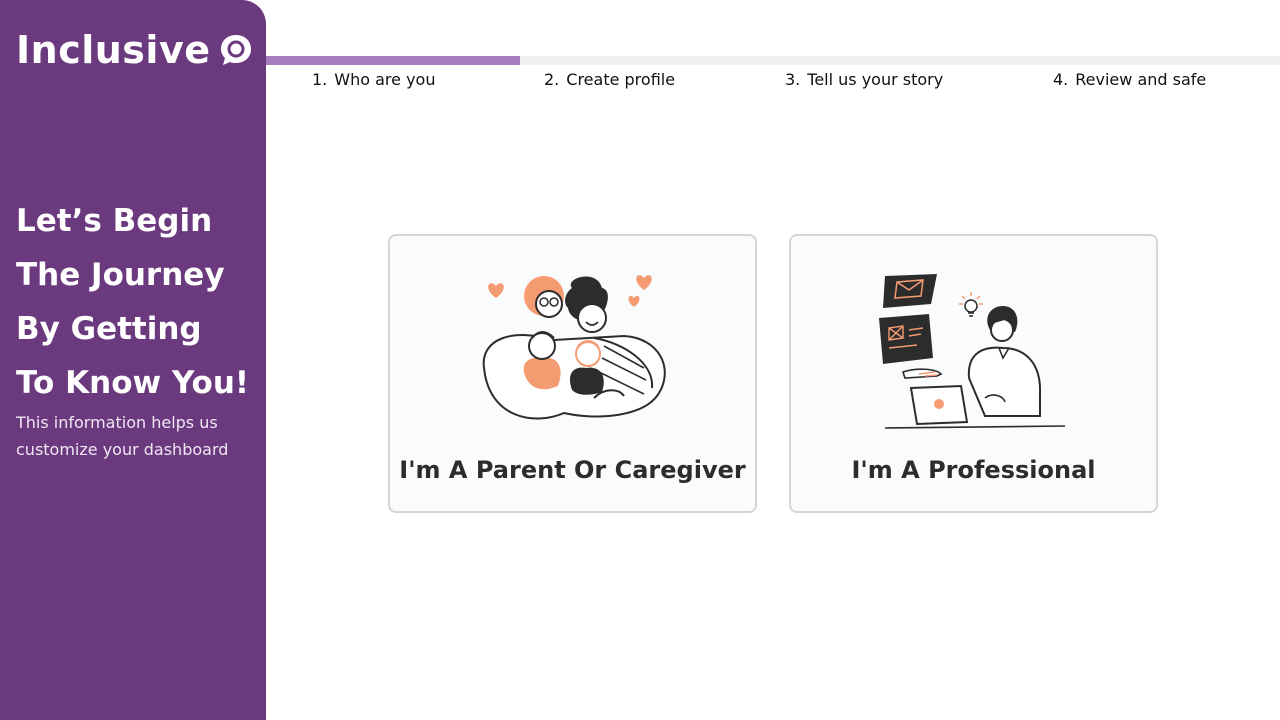  What do you see at coordinates (236, 50) in the screenshot?
I see `chat-bubble-icon` at bounding box center [236, 50].